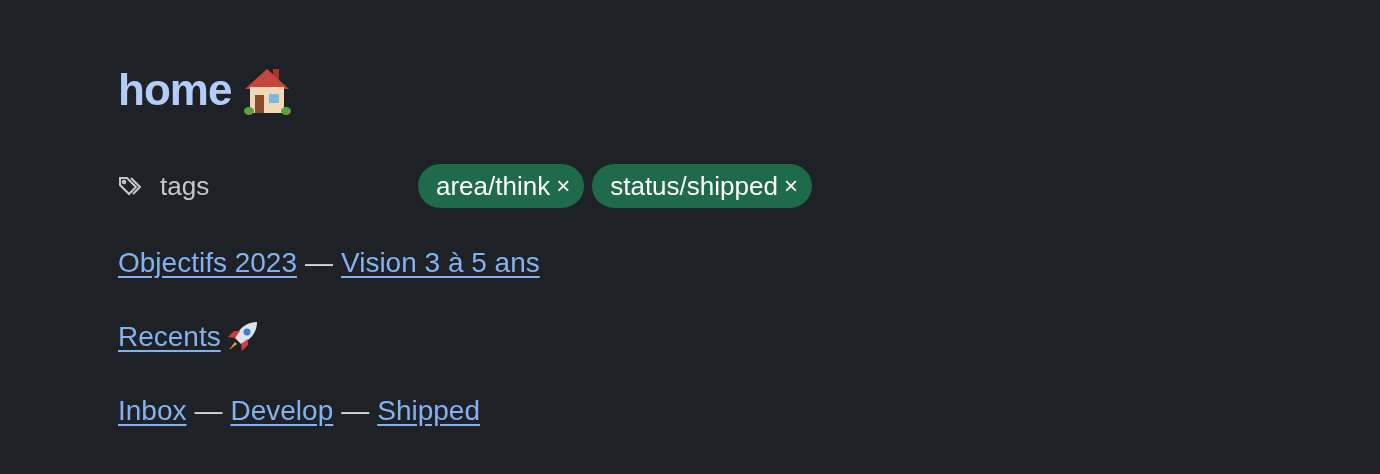 Image resolution: width=1380 pixels, height=474 pixels. What do you see at coordinates (282, 411) in the screenshot?
I see `link: Develop` at bounding box center [282, 411].